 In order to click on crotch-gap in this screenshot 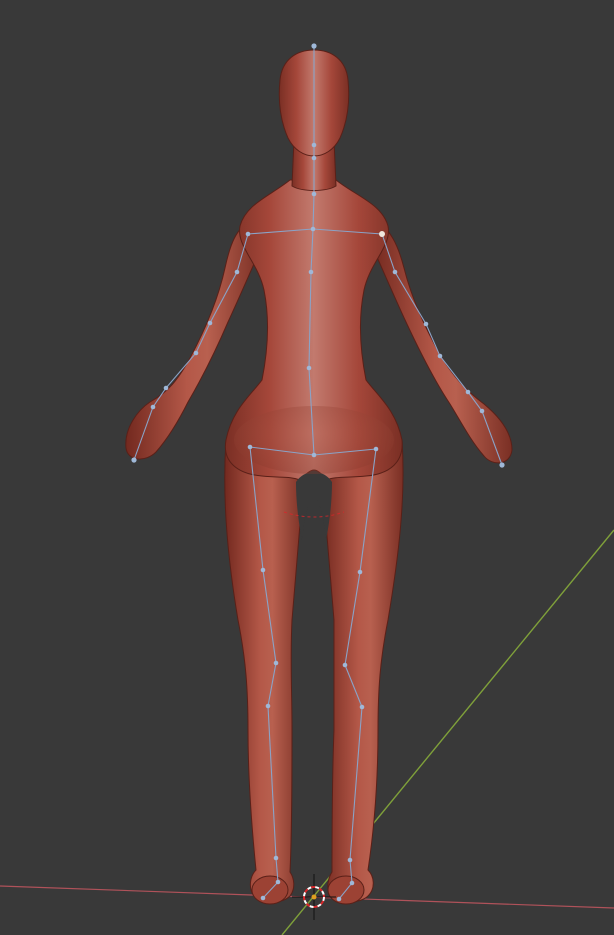, I will do `click(314, 506)`.